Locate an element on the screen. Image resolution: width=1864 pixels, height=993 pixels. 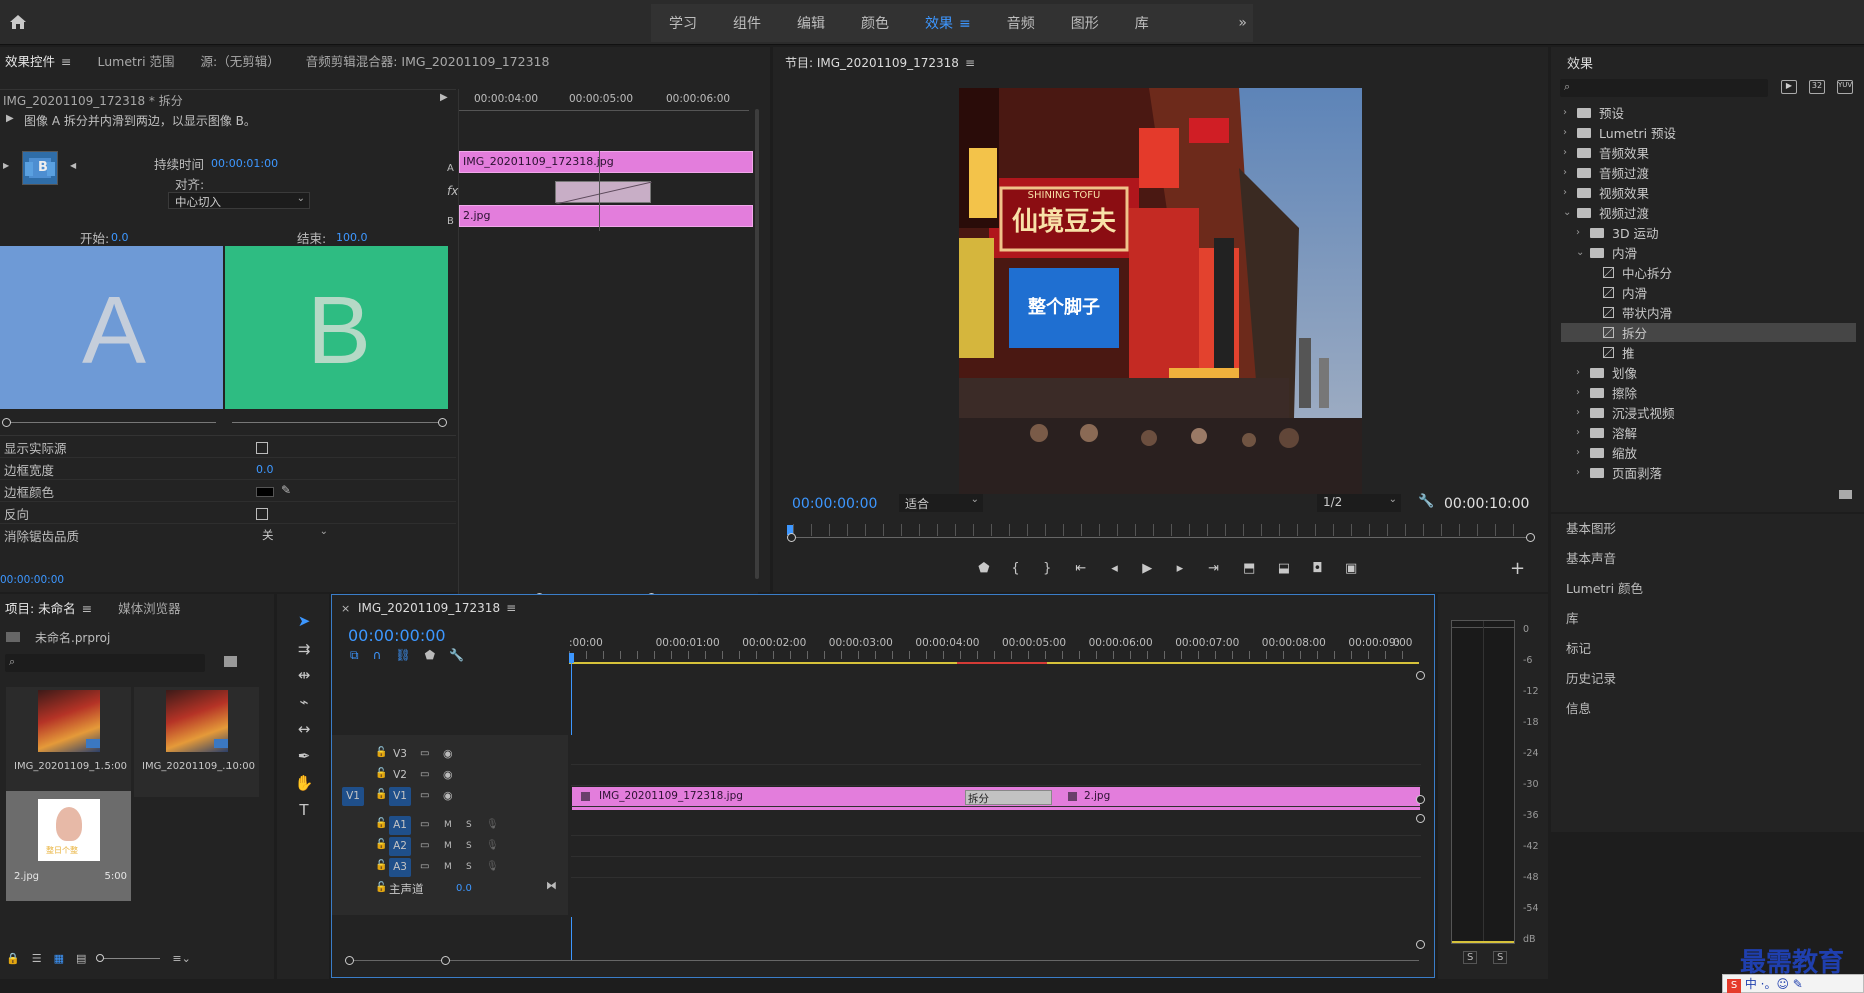
clip-b: 2.jpg is located at coordinates (606, 216).